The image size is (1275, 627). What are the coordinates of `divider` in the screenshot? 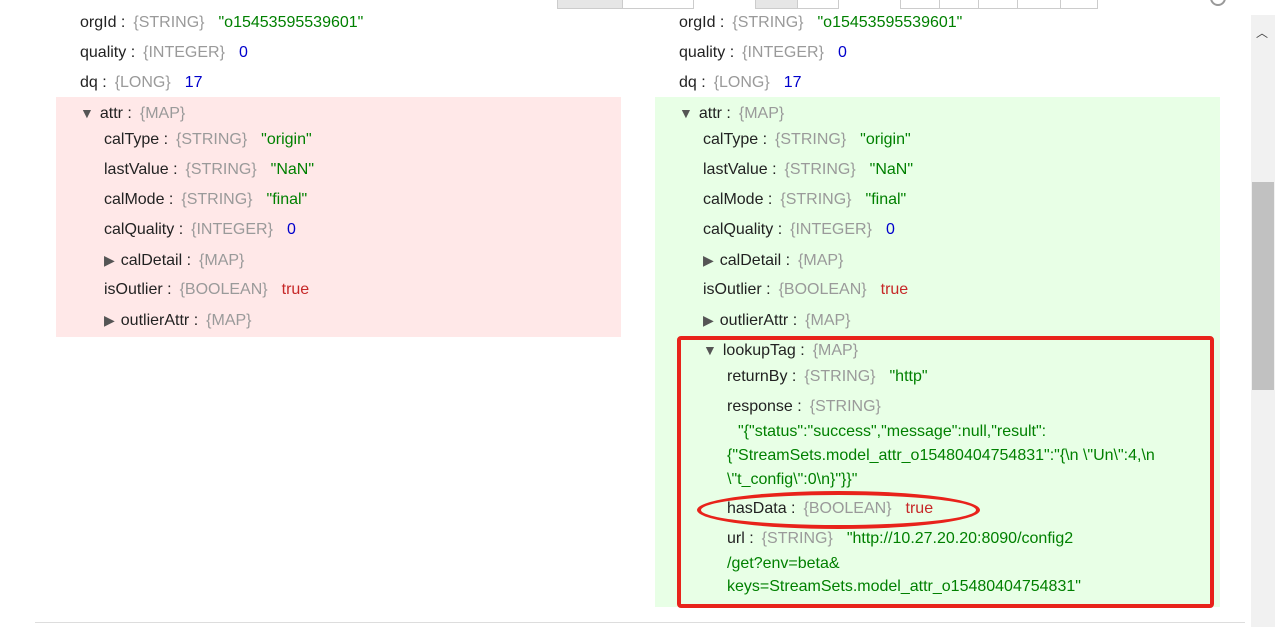 It's located at (640, 622).